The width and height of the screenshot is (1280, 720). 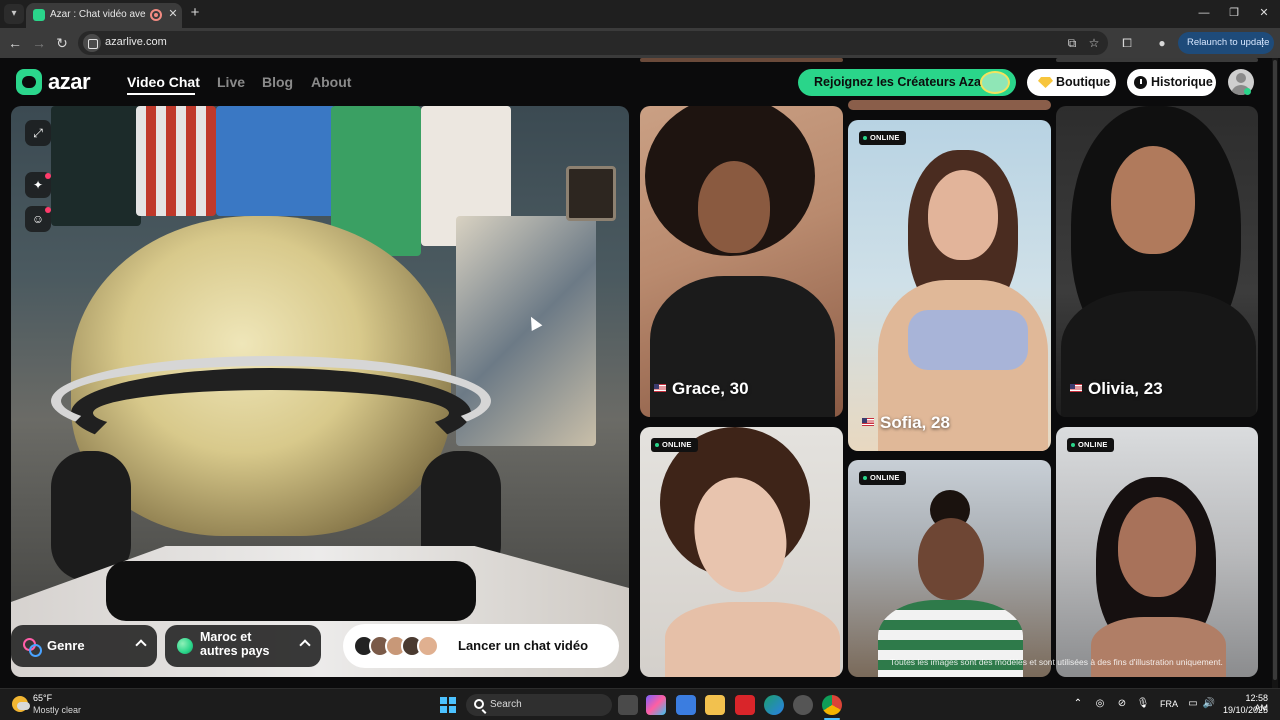 What do you see at coordinates (428, 646) in the screenshot?
I see `avatar` at bounding box center [428, 646].